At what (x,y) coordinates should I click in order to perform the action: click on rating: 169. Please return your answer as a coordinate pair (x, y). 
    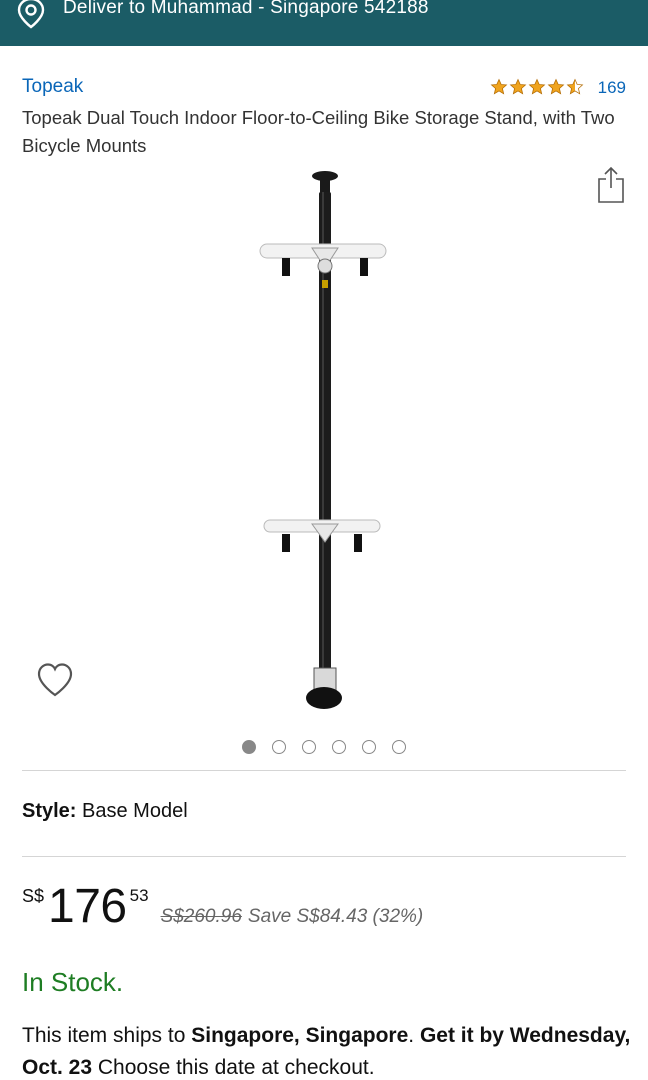
    Looking at the image, I should click on (558, 87).